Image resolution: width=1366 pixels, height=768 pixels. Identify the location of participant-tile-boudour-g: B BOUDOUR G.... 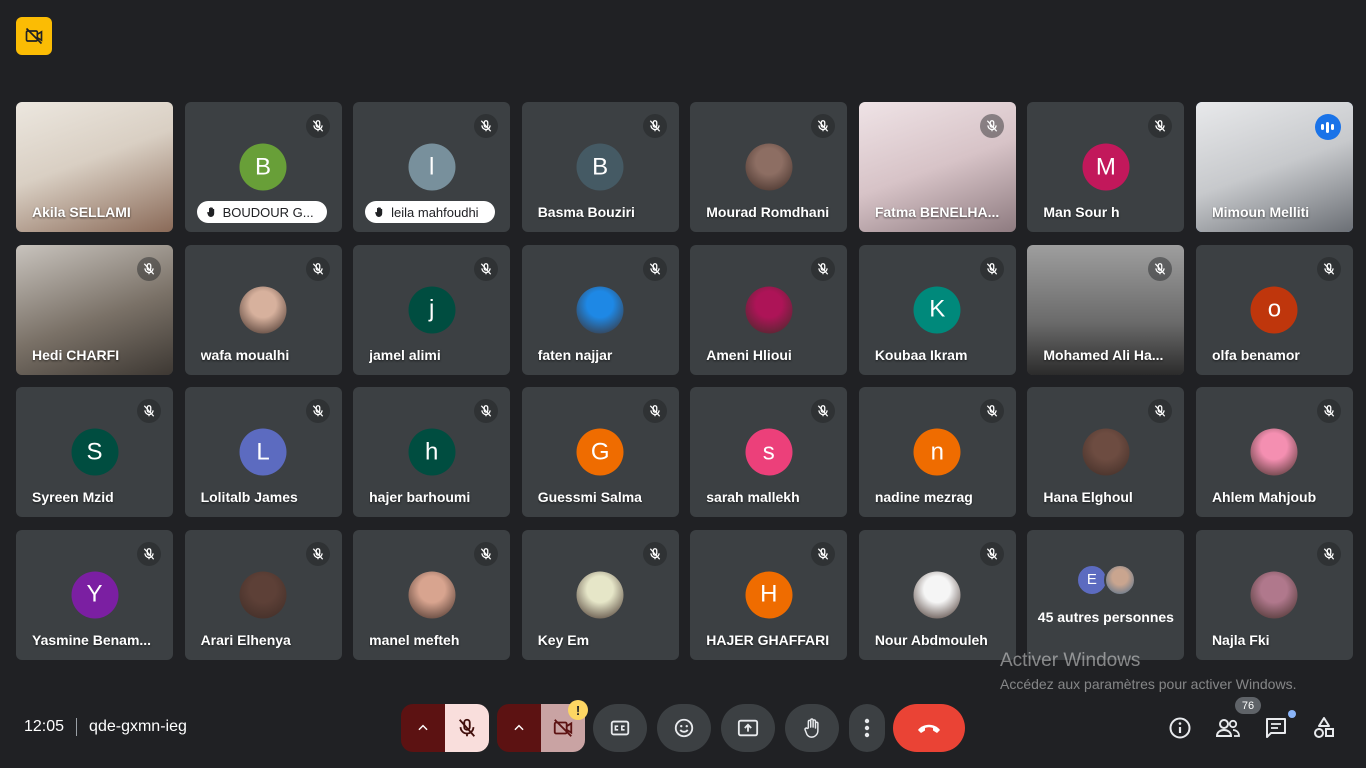
(263, 167).